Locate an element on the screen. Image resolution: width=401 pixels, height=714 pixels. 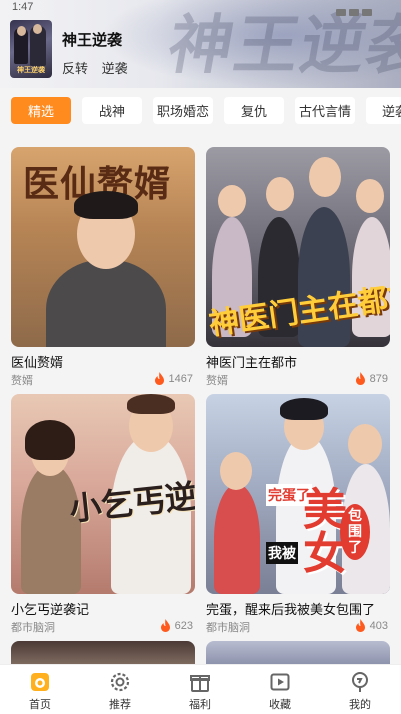
tab-revenge: 复仇 is located at coordinates (254, 110).